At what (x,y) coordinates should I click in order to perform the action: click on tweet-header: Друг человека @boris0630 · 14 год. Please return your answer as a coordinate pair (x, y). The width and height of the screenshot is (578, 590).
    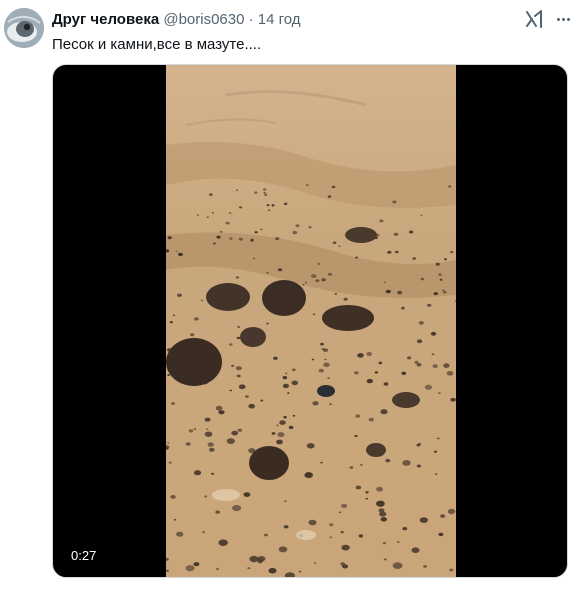
    Looking at the image, I should click on (285, 20).